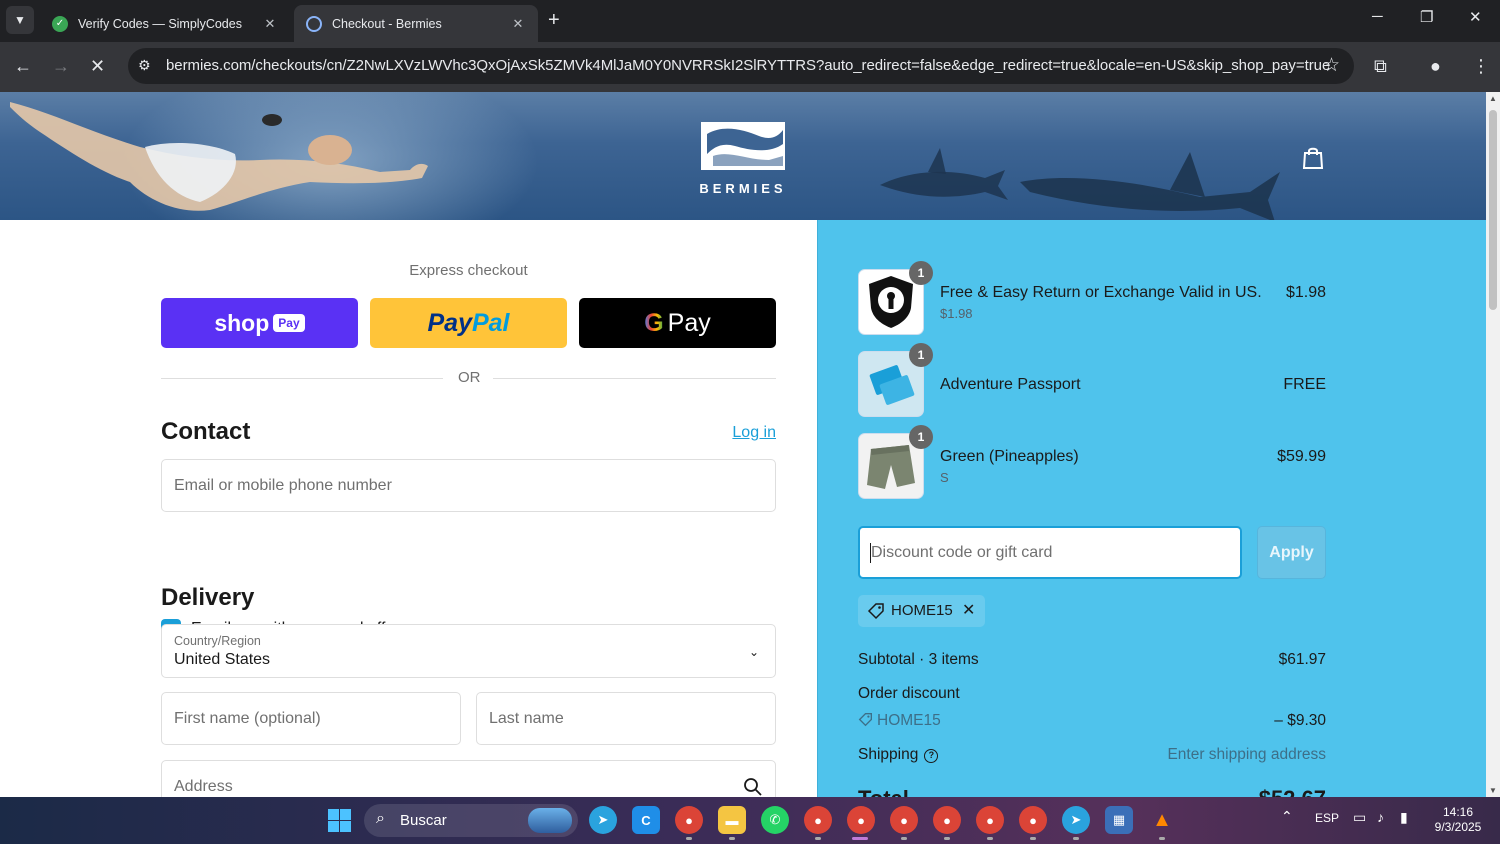 The width and height of the screenshot is (1500, 844). Describe the element at coordinates (732, 820) in the screenshot. I see `file-explorer-icon: ▬` at that location.